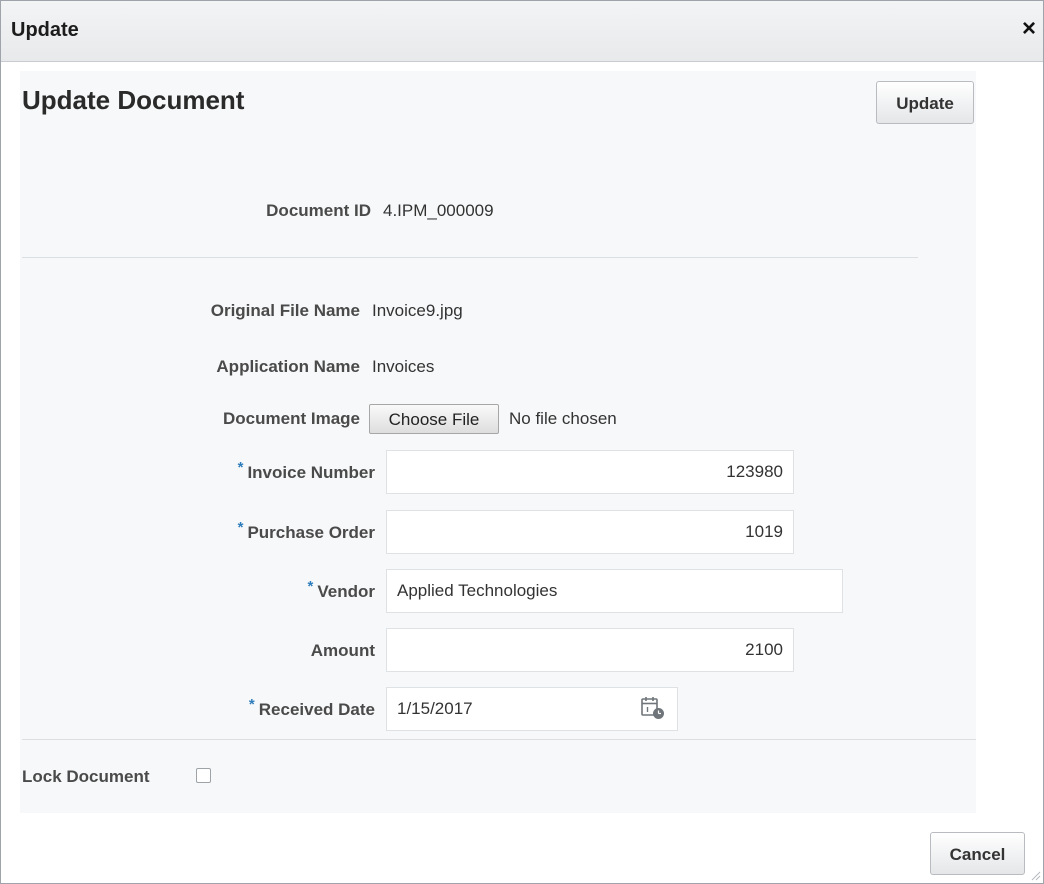 The image size is (1044, 884). I want to click on received-date-label: * Received Date, so click(312, 708).